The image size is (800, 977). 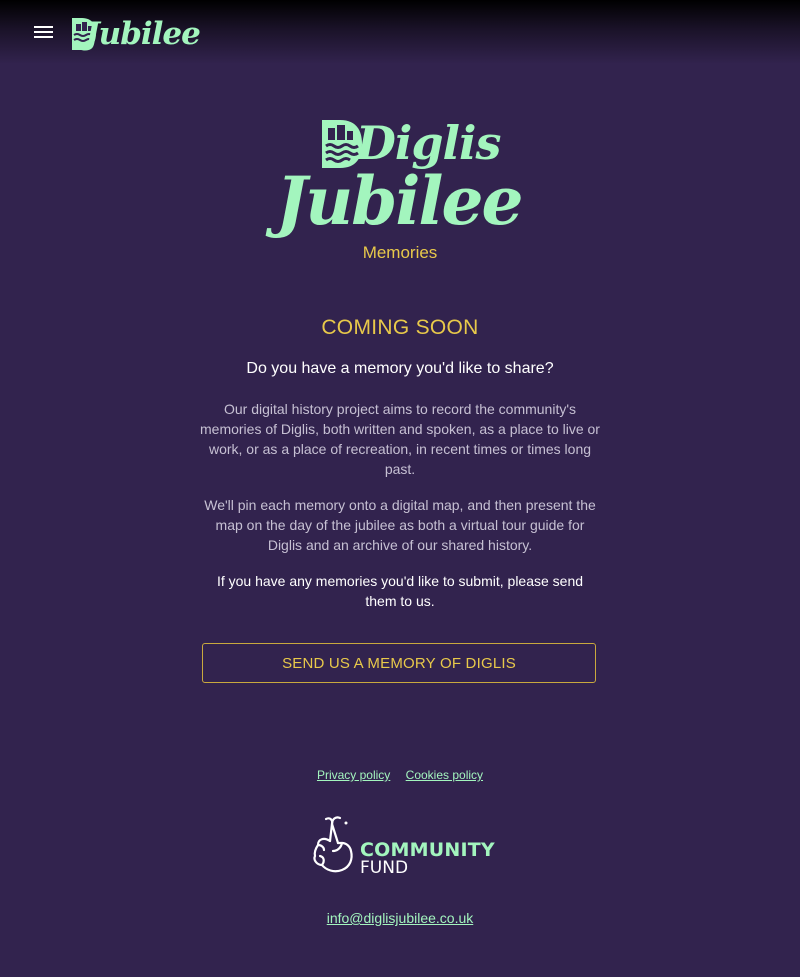 I want to click on send-memory-button: SEND US A MEMORY OF DIGLIS, so click(x=399, y=663).